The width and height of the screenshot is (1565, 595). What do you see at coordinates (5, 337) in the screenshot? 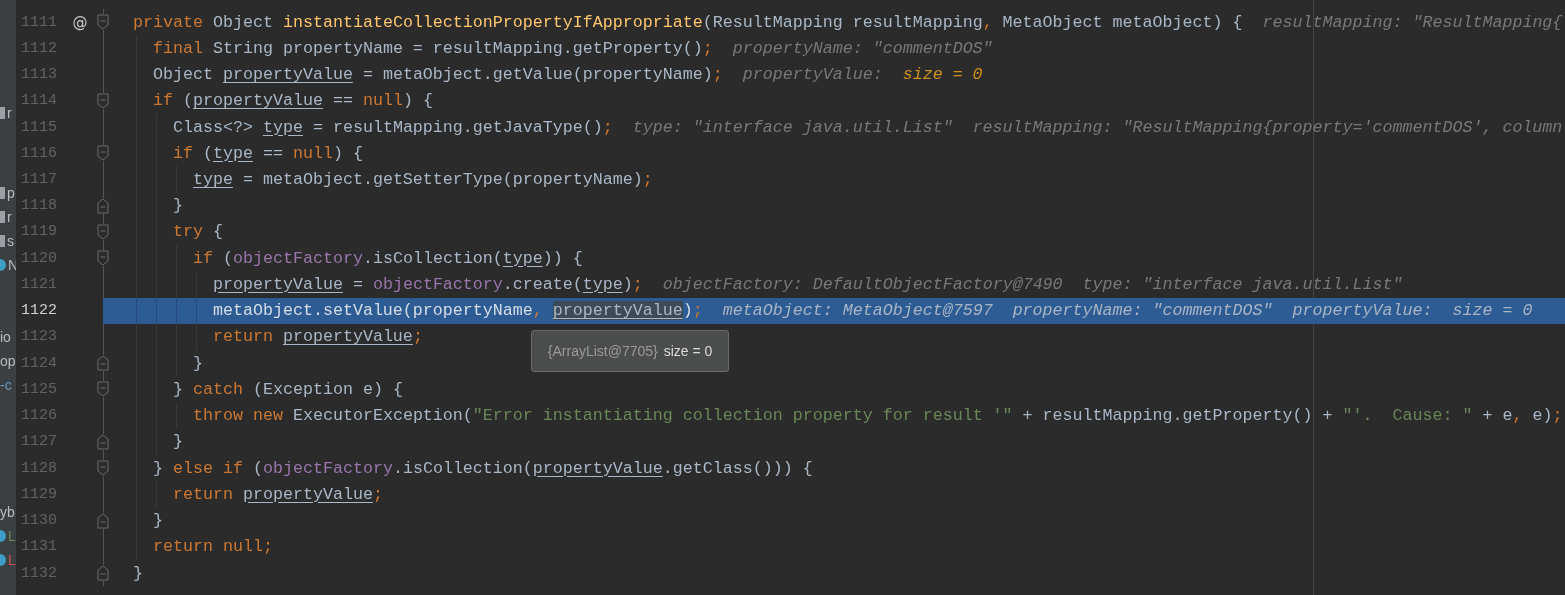
I see `tree-item: io` at bounding box center [5, 337].